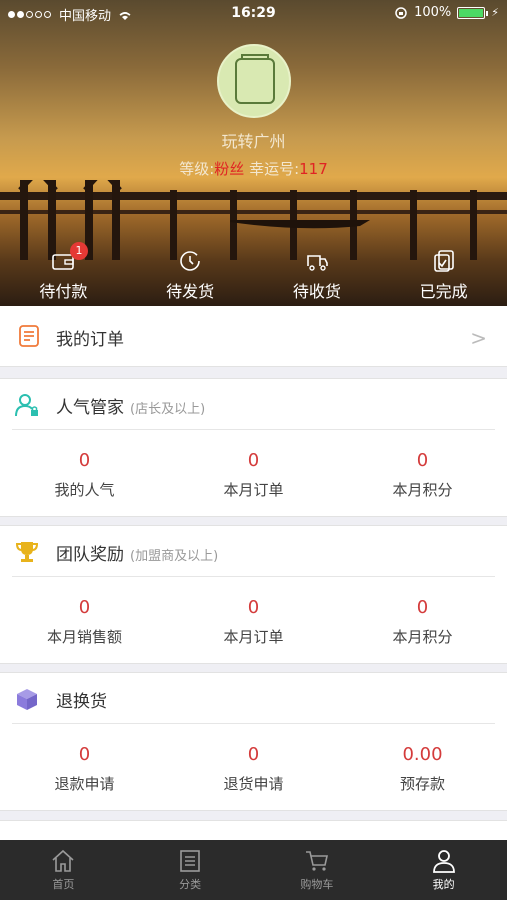 This screenshot has height=900, width=507. What do you see at coordinates (81, 702) in the screenshot?
I see `section-title: 退换货` at bounding box center [81, 702].